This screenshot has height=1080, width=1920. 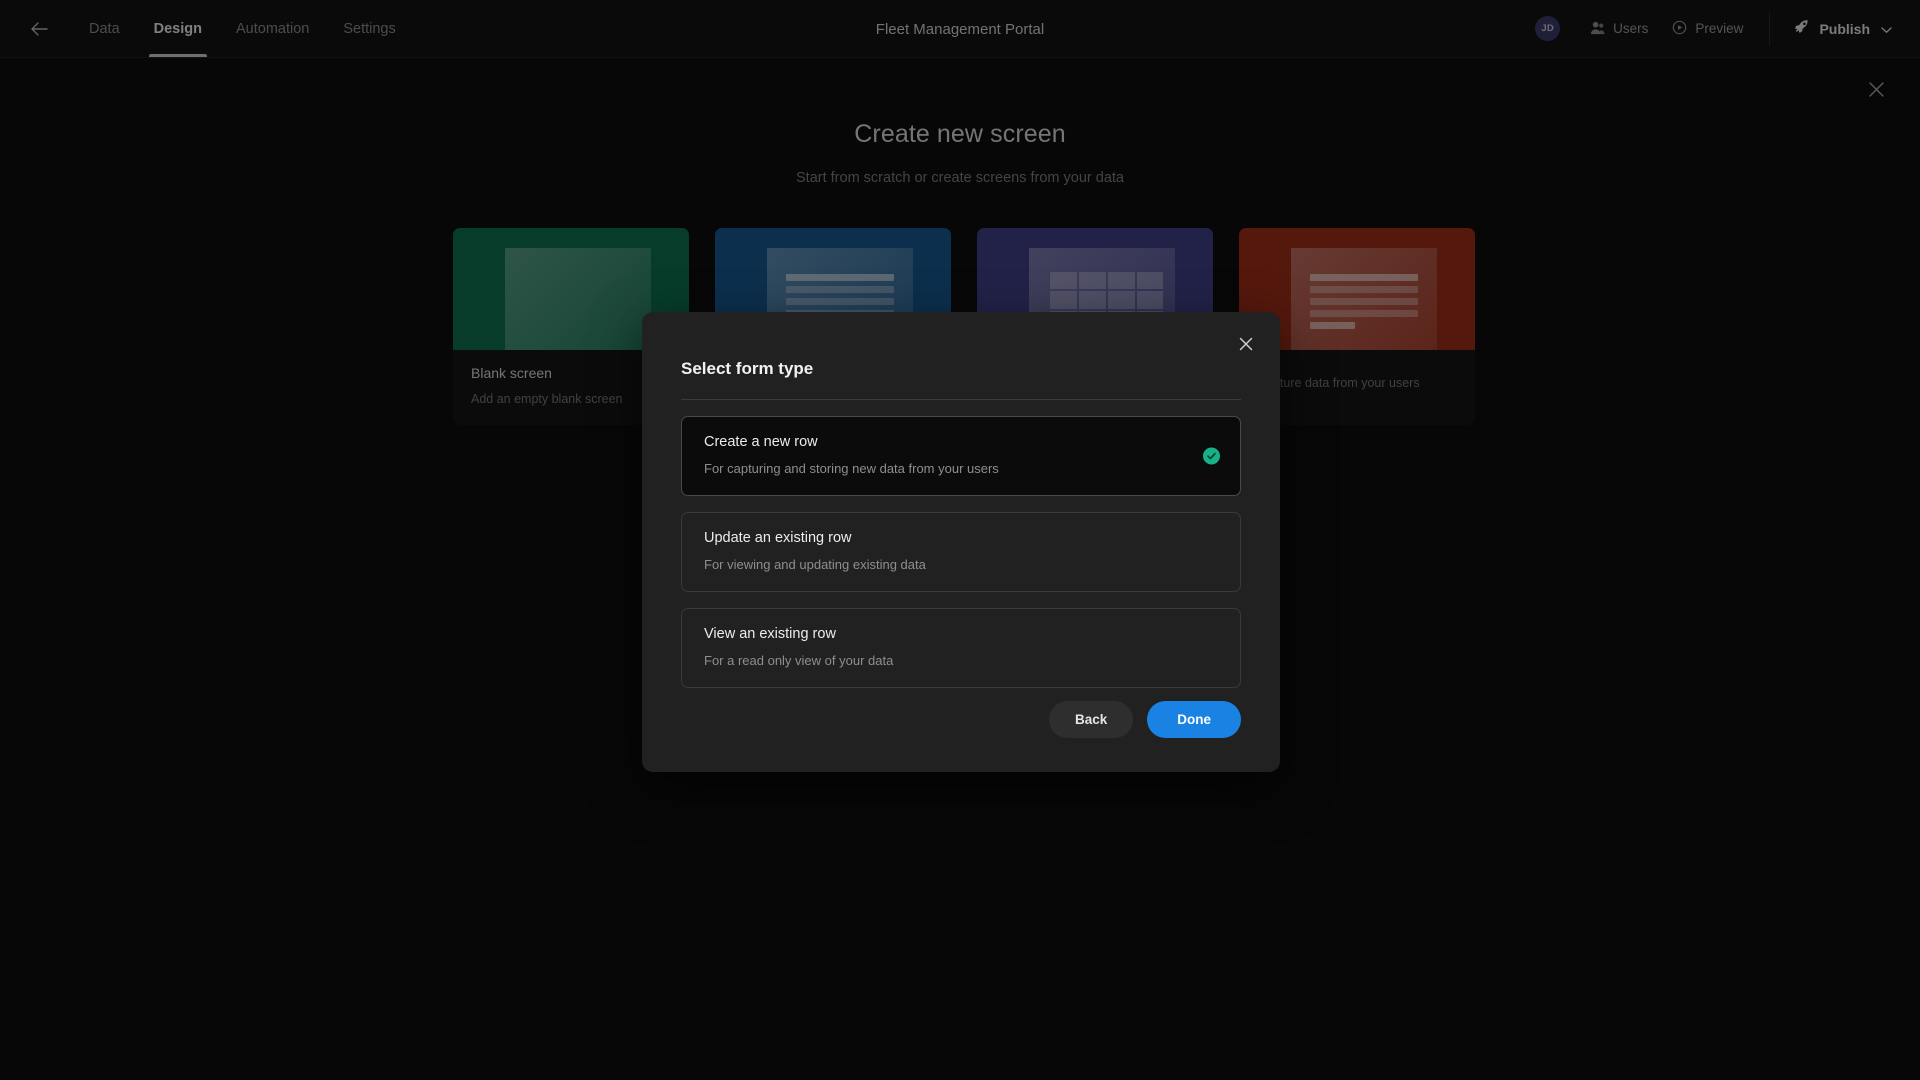 What do you see at coordinates (770, 634) in the screenshot?
I see `option-title: View an existing row` at bounding box center [770, 634].